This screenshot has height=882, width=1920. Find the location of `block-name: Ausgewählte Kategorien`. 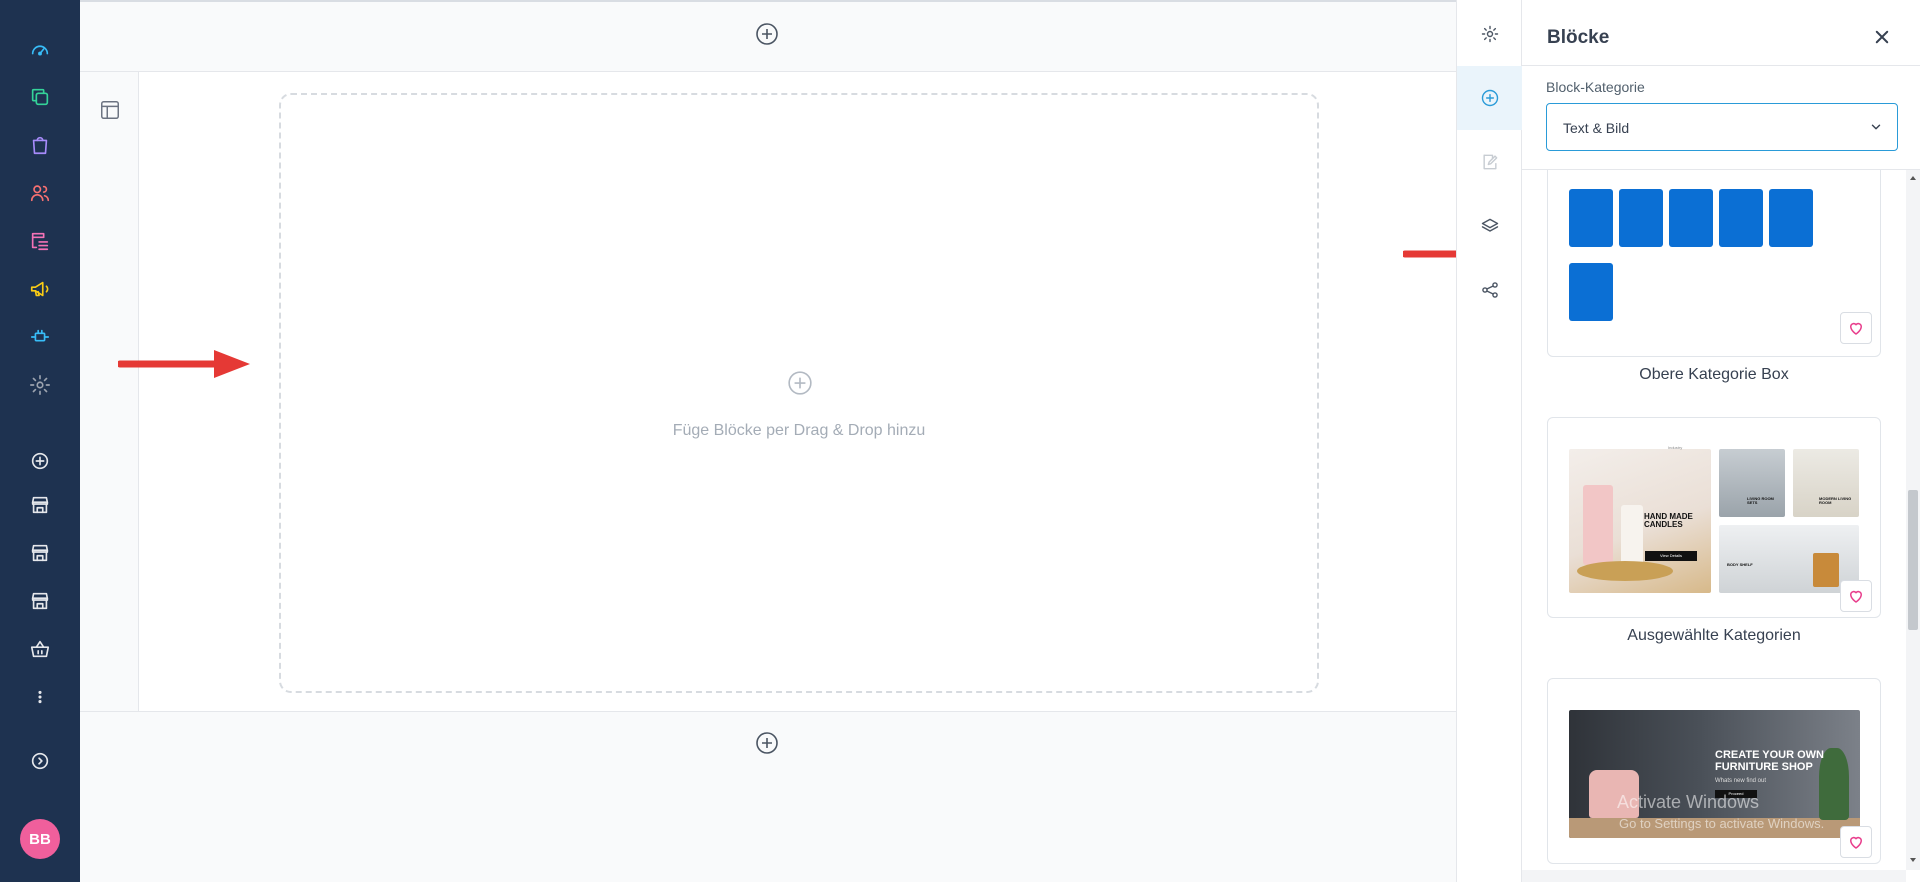

block-name: Ausgewählte Kategorien is located at coordinates (1714, 635).